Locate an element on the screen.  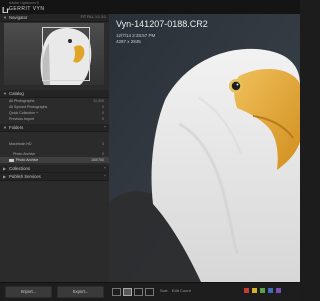
catalog-item-label: Previous Import is located at coordinates (22, 119).